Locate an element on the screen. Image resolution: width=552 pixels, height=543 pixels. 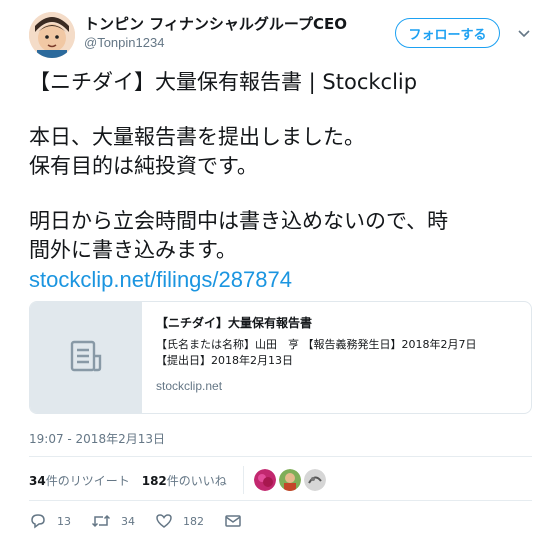
like-stat: 182件のいいね is located at coordinates (184, 480).